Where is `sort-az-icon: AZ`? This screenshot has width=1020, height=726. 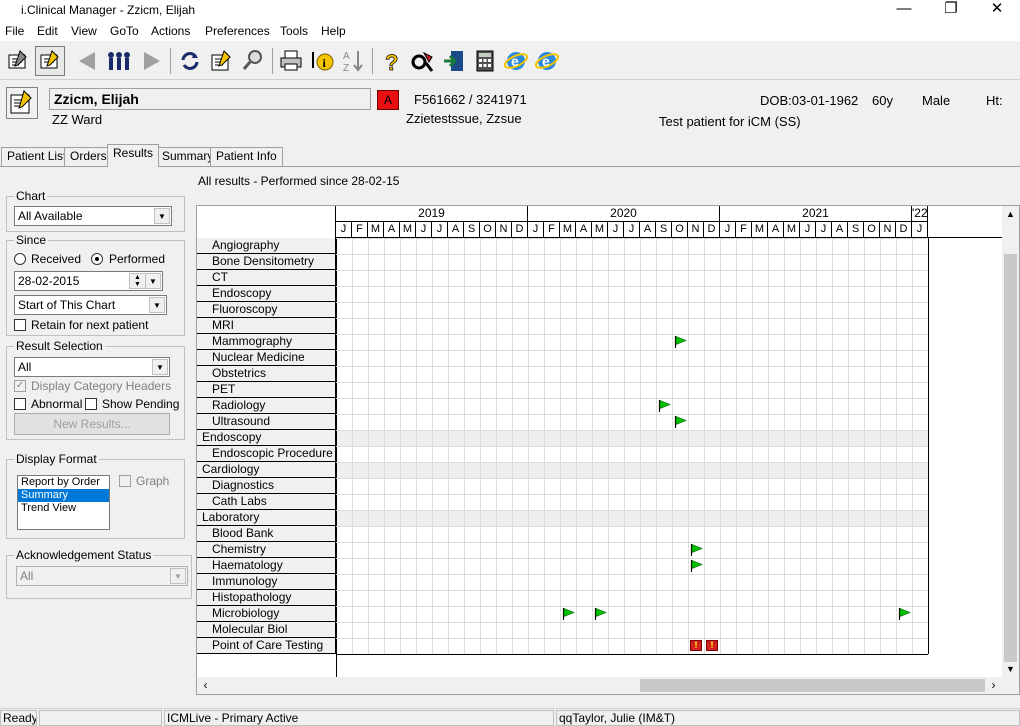 sort-az-icon: AZ is located at coordinates (353, 61).